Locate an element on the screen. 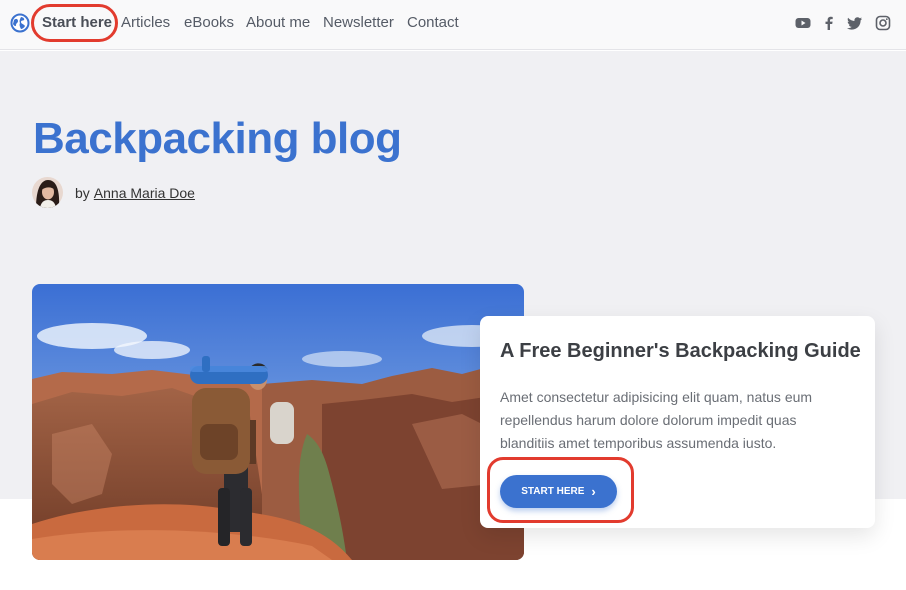  card-title: A Free Beginner's Backpacking Guide is located at coordinates (680, 351).